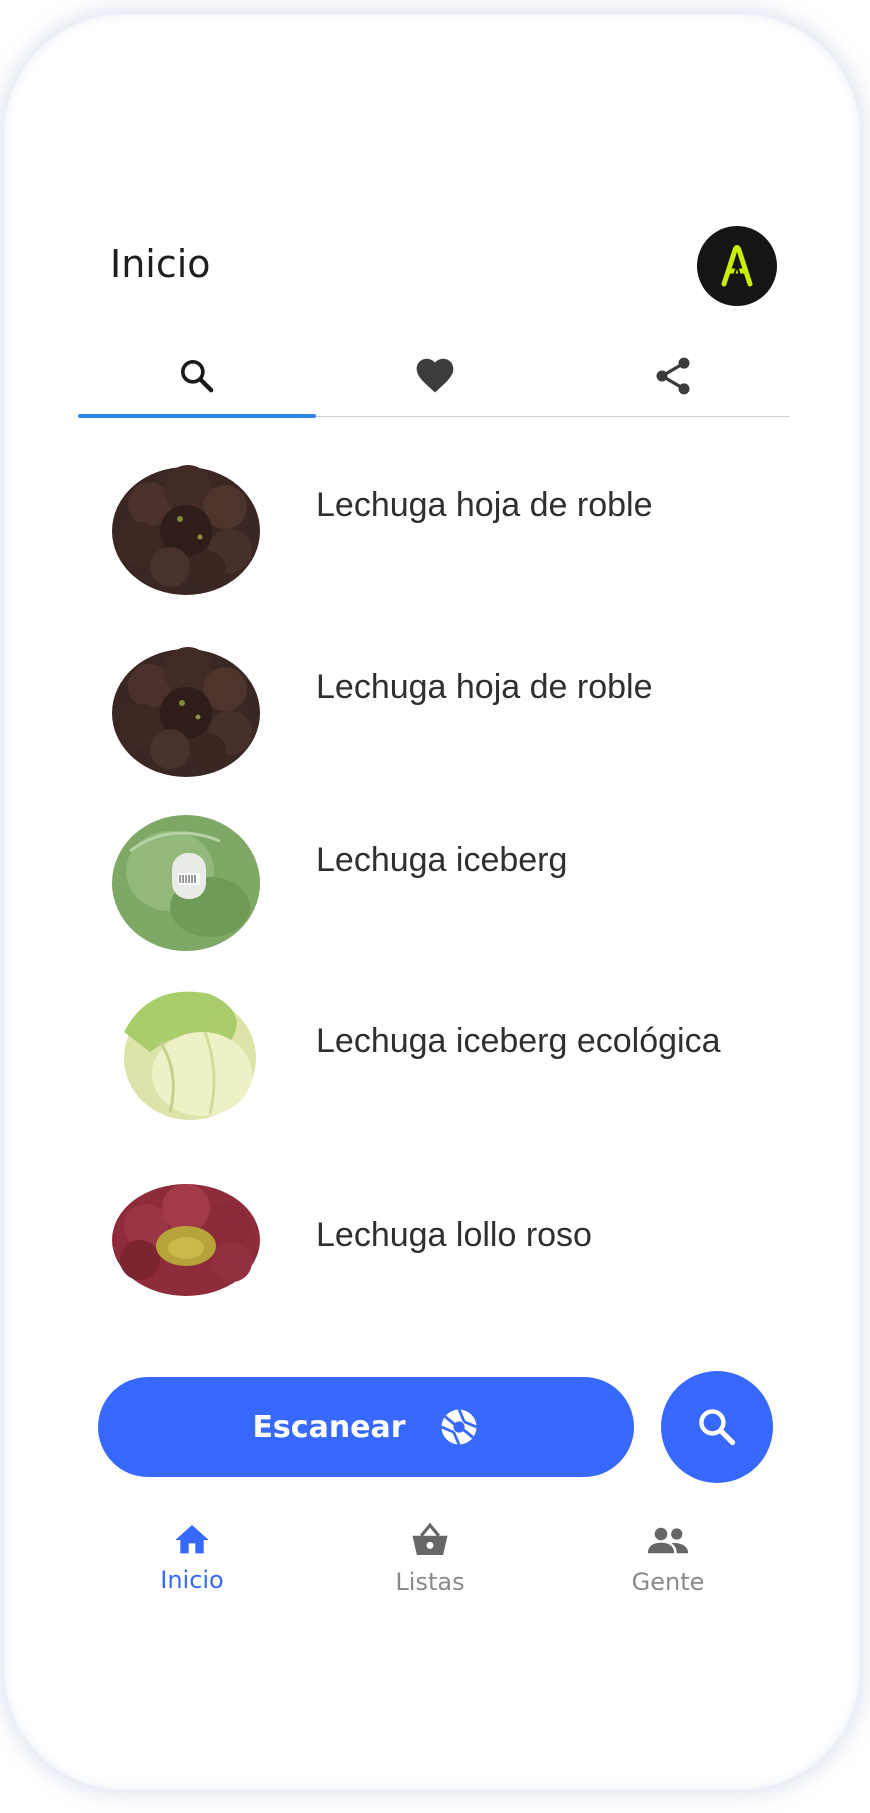 Image resolution: width=870 pixels, height=1813 pixels. I want to click on nav-item-gente: Gente, so click(668, 1558).